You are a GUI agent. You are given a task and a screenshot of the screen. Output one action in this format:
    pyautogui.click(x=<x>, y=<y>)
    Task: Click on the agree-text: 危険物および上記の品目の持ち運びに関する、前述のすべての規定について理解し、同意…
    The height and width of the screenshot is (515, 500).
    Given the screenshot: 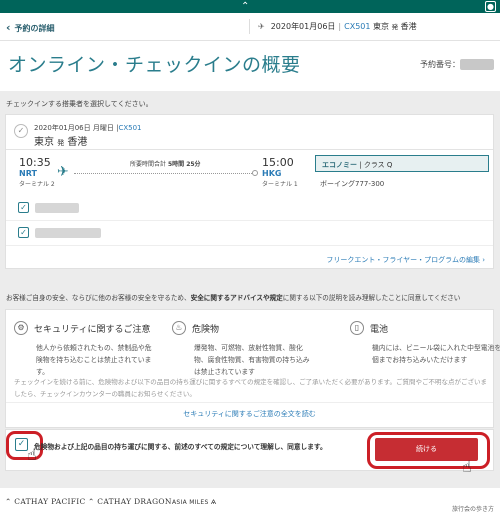 What is the action you would take?
    pyautogui.click(x=180, y=447)
    